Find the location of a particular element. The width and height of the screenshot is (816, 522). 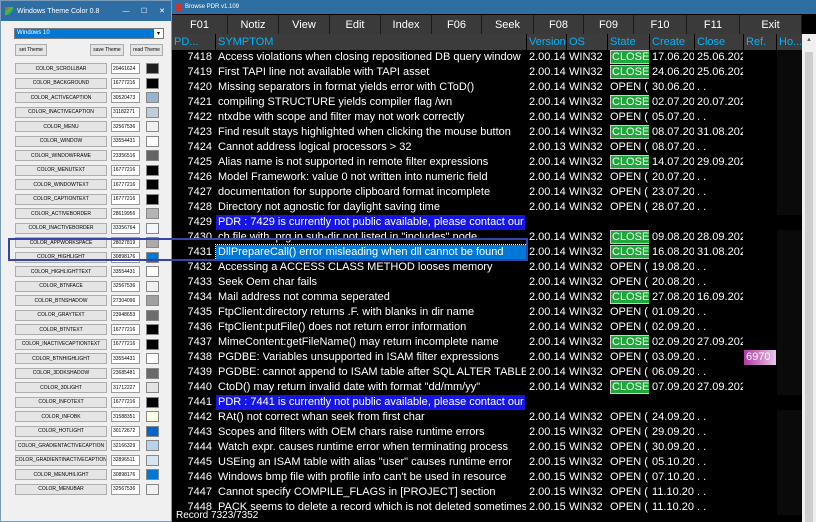

close-icon: ✕ is located at coordinates (162, 11).